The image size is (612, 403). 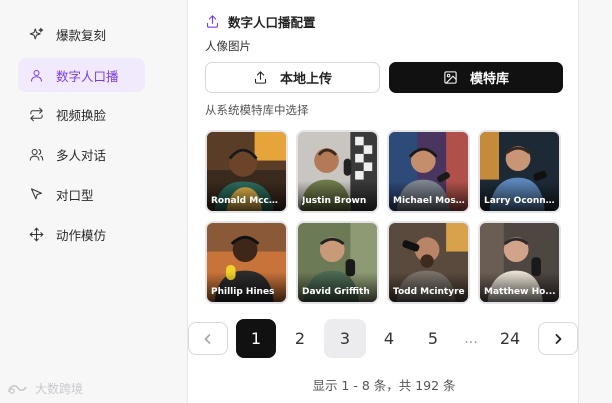 What do you see at coordinates (36, 194) in the screenshot?
I see `cursor-icon` at bounding box center [36, 194].